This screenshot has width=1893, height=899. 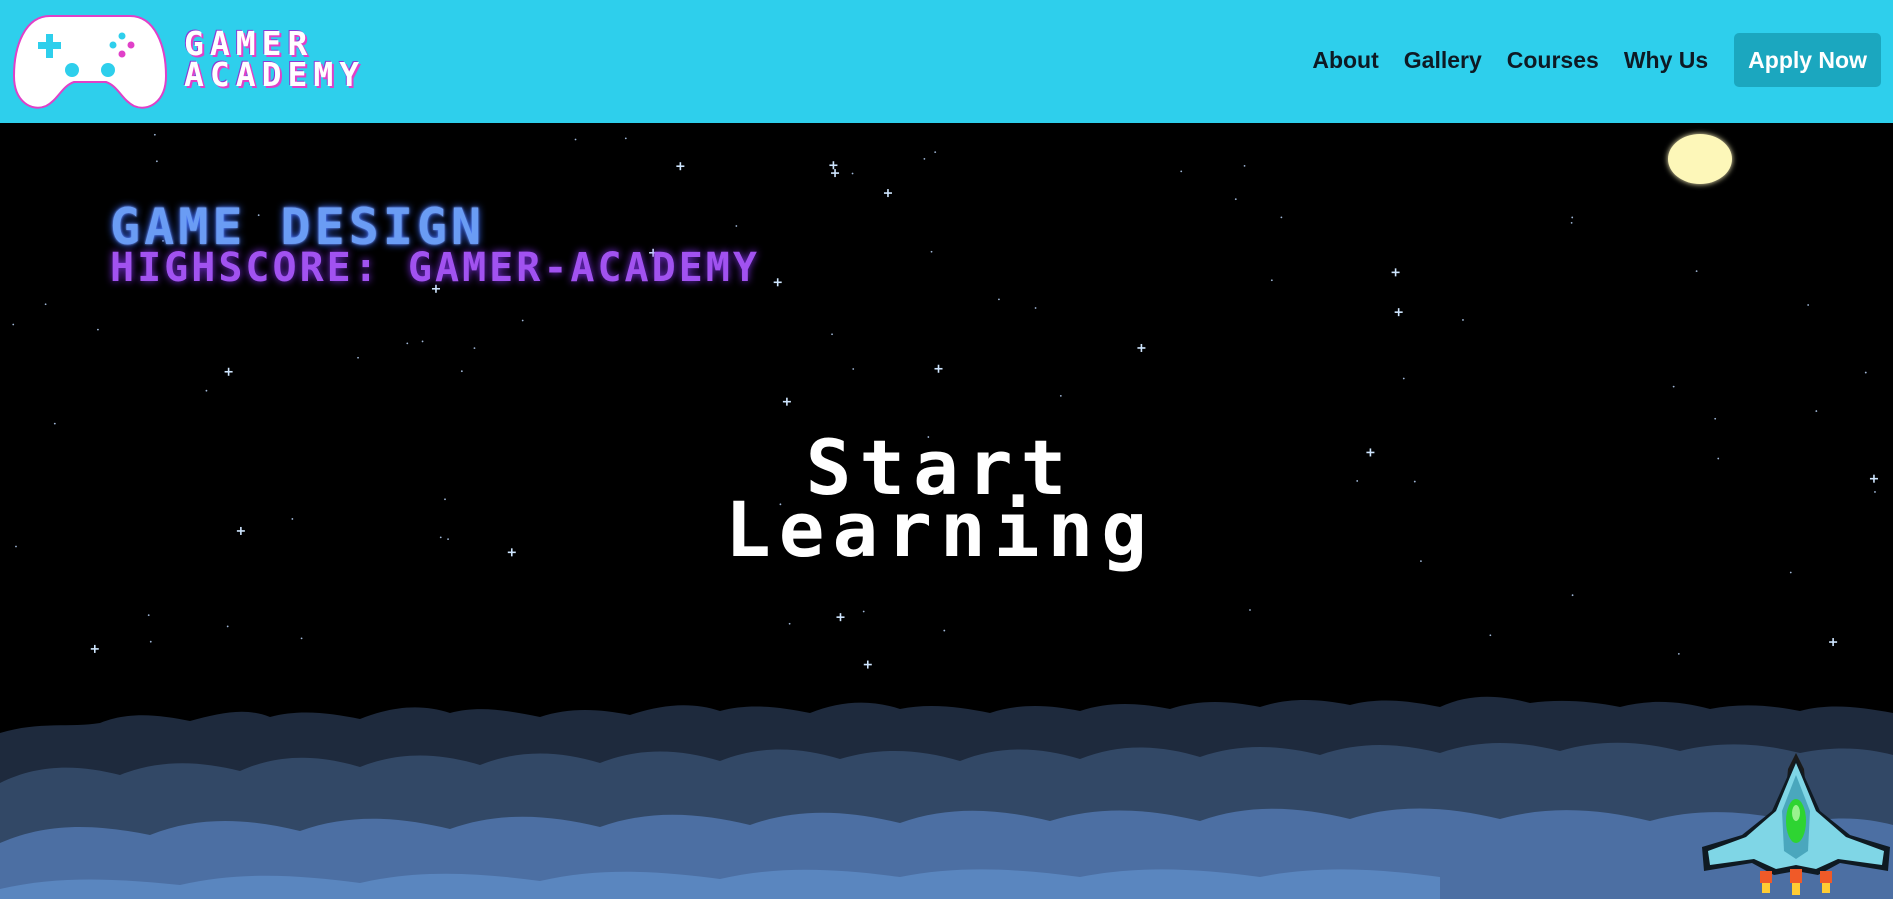 I want to click on start-learning-line2: Learning, so click(x=940, y=529).